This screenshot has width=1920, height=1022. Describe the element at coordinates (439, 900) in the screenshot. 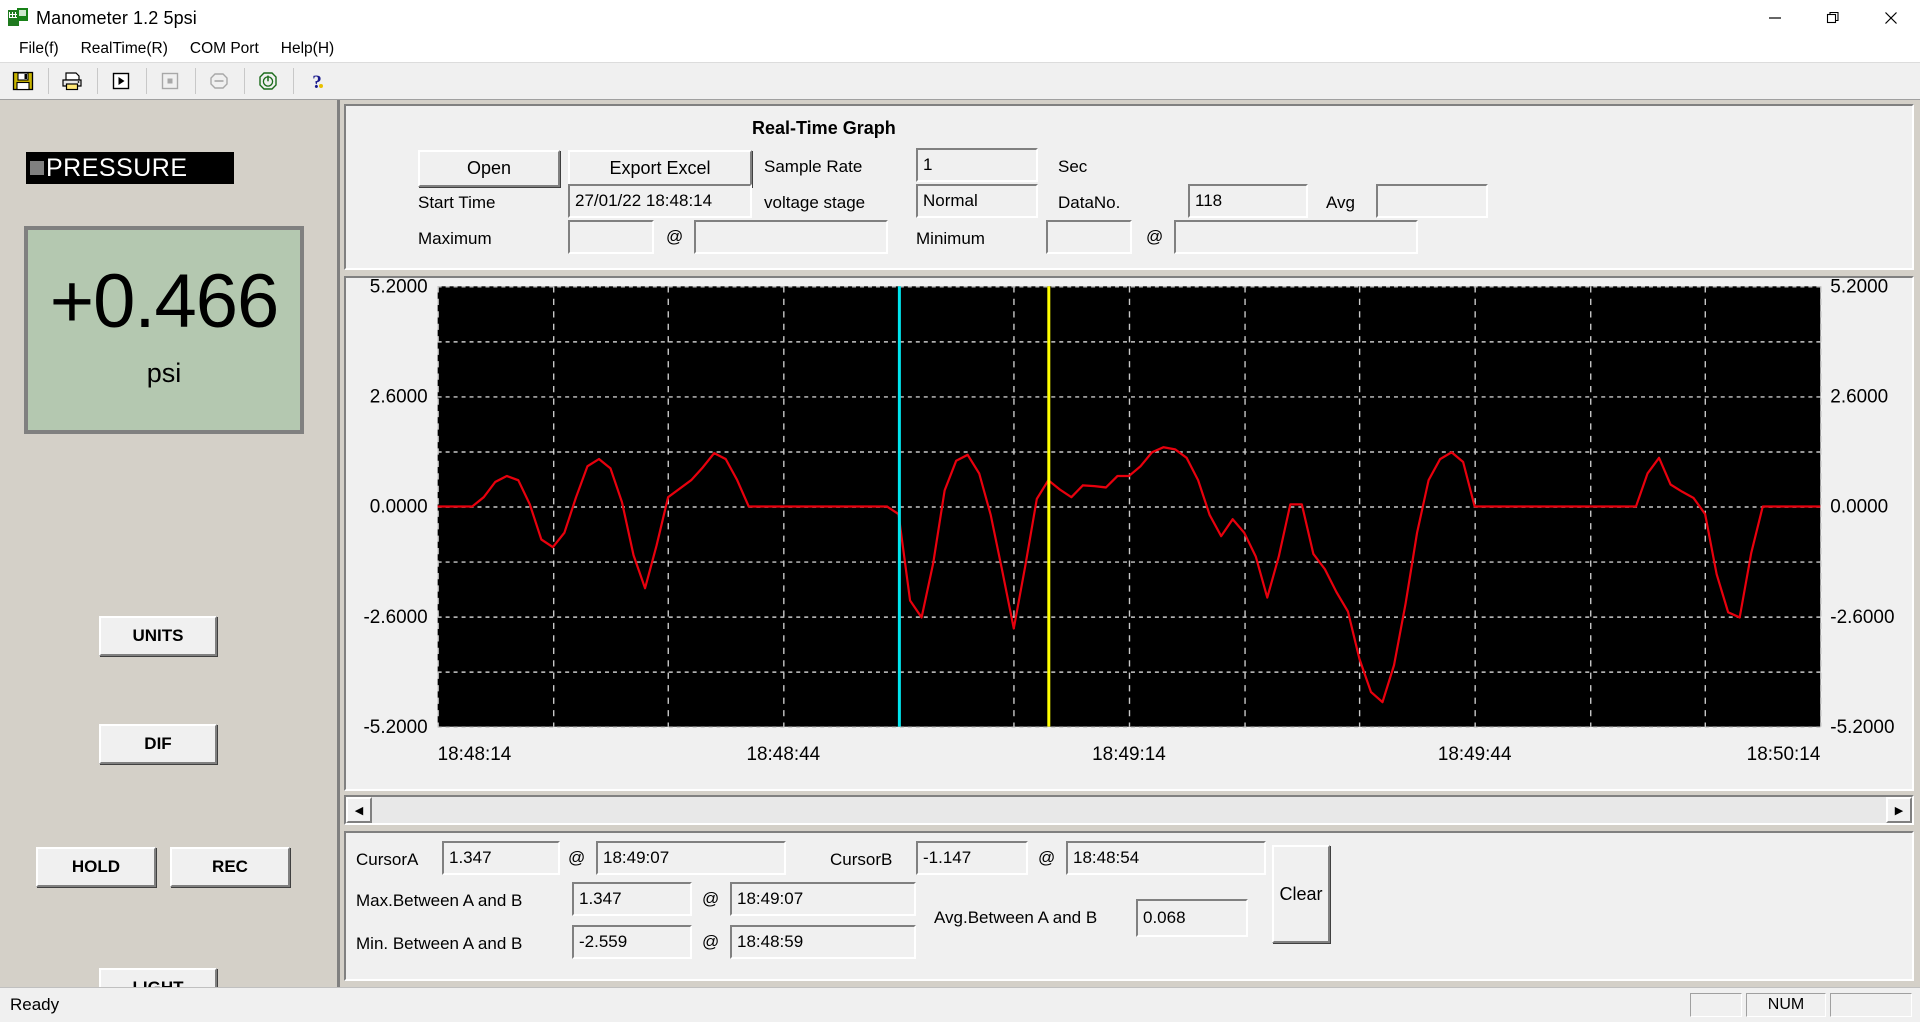

I see `max-between-label: Max.Between A and B` at that location.